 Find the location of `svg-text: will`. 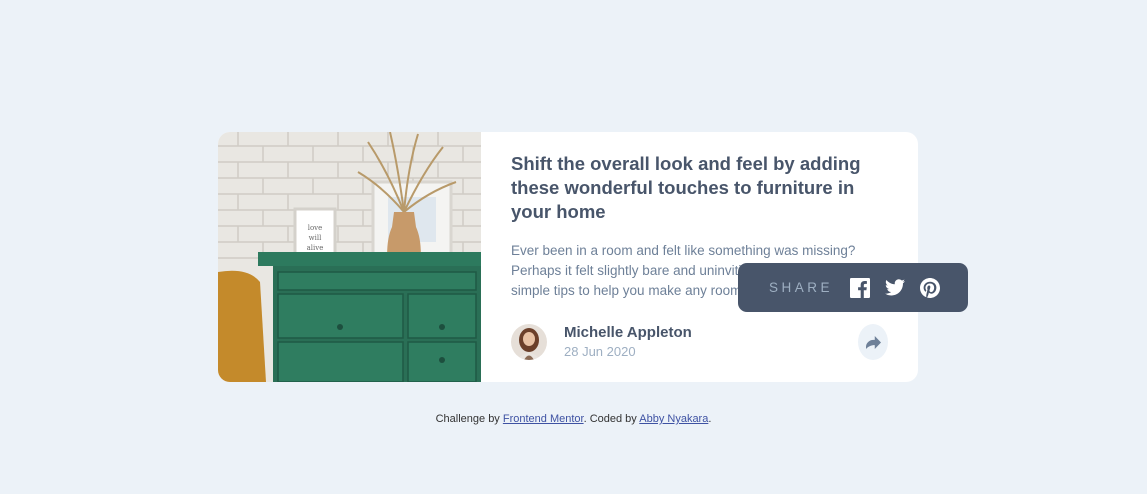

svg-text: will is located at coordinates (315, 238).